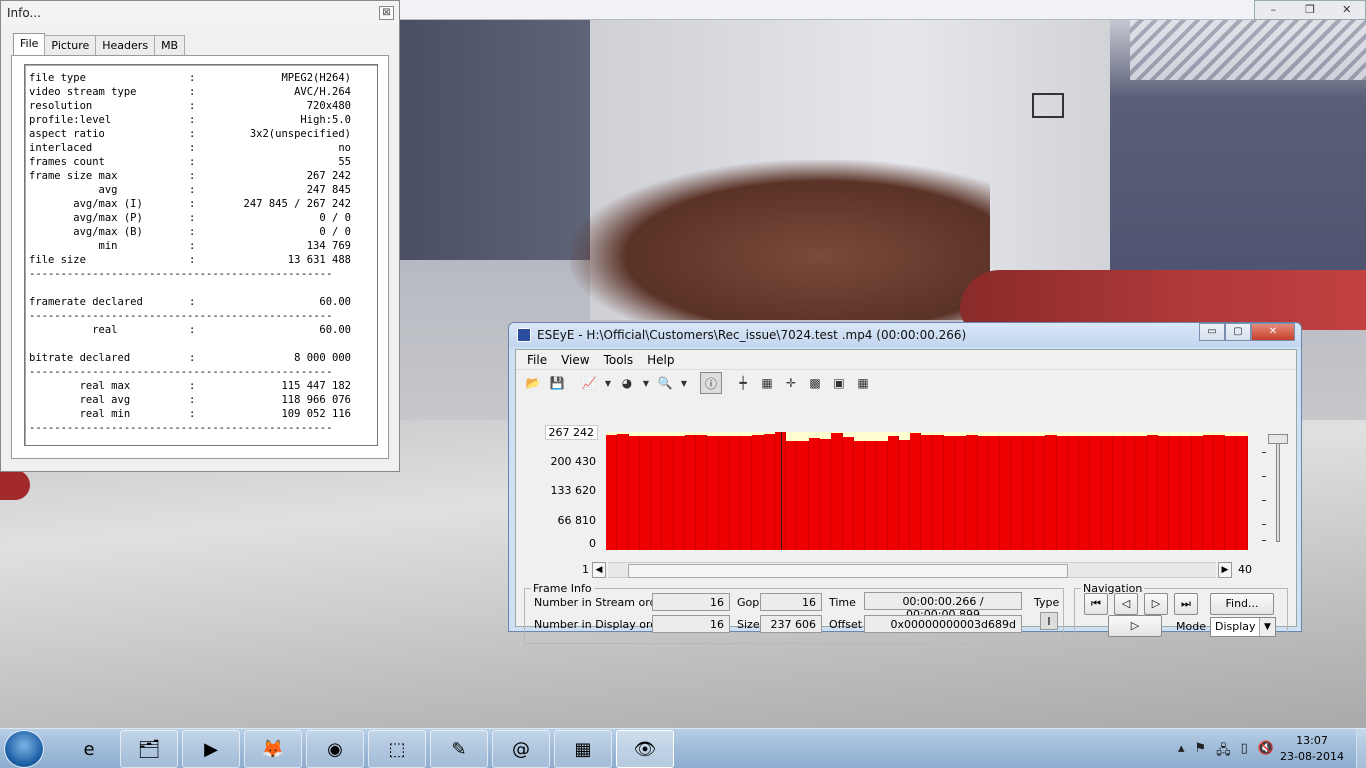  What do you see at coordinates (791, 602) in the screenshot?
I see `gop-field: 16` at bounding box center [791, 602].